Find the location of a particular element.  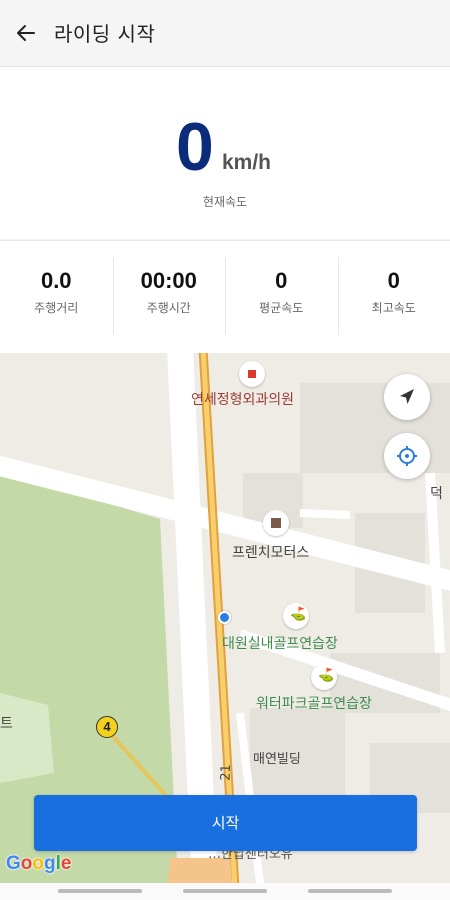

stat-average-speed: 0 평균속도 is located at coordinates (281, 297).